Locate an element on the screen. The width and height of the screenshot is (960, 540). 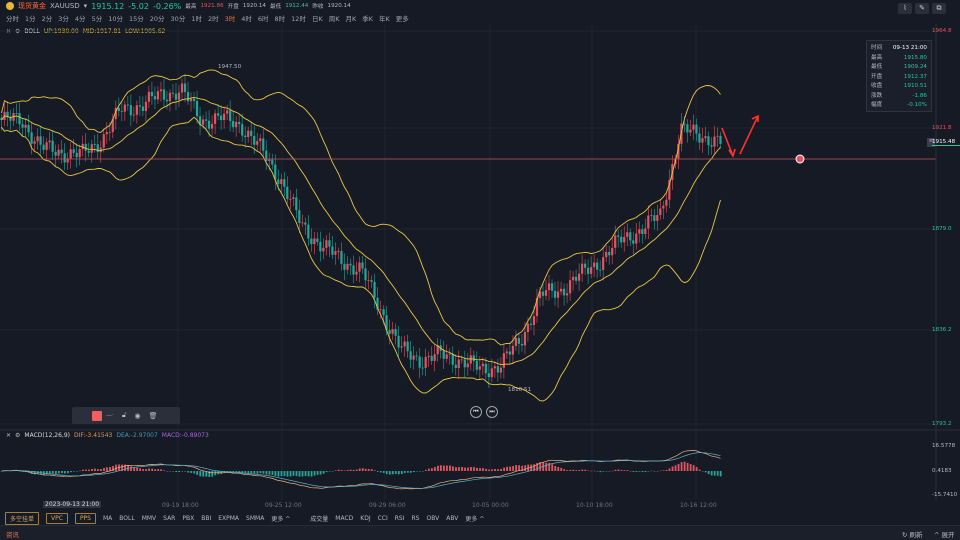
indicator-sub_ind-4: RSI is located at coordinates (400, 518).